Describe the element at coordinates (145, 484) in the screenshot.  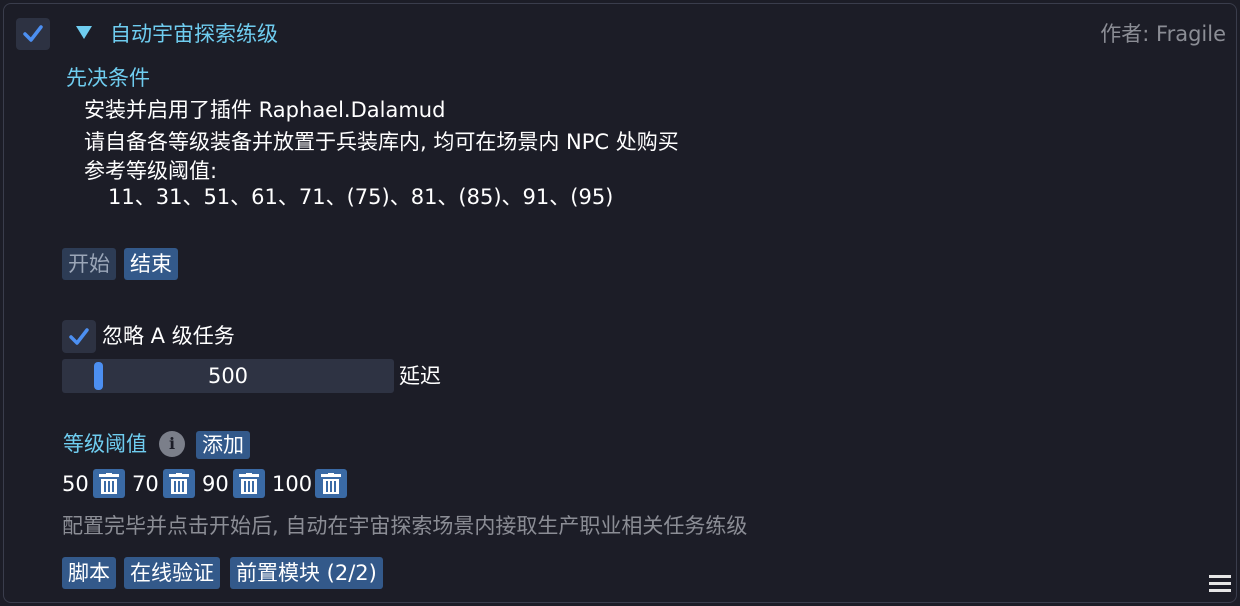
I see `threshold-value: 70` at that location.